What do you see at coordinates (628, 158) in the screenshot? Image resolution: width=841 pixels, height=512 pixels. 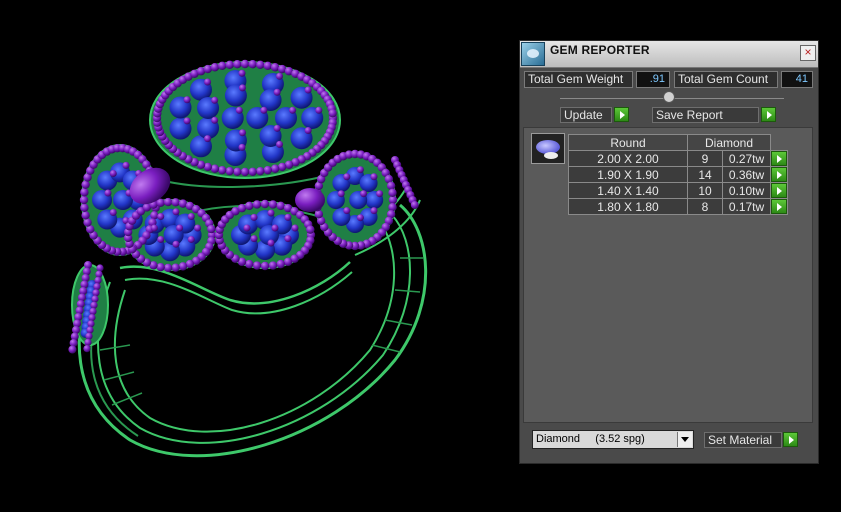 I see `gem-size: 2.00 X 2.00` at bounding box center [628, 158].